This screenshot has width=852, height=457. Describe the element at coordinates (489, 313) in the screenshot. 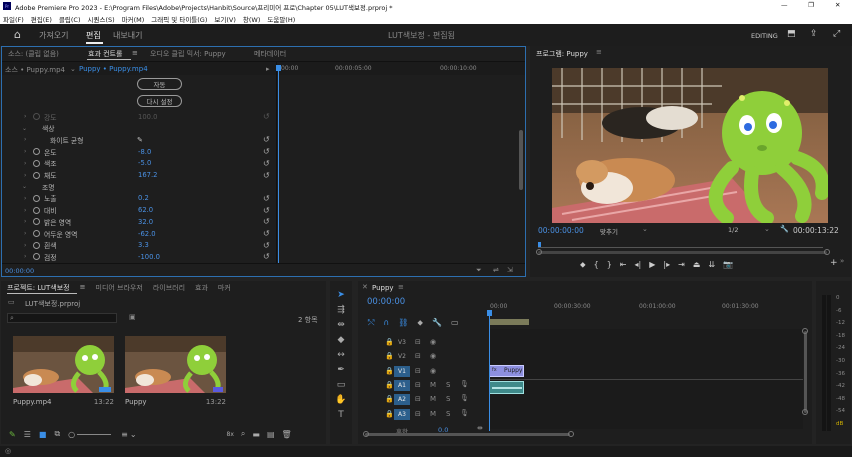

I see `timeline-playhead-handle` at that location.